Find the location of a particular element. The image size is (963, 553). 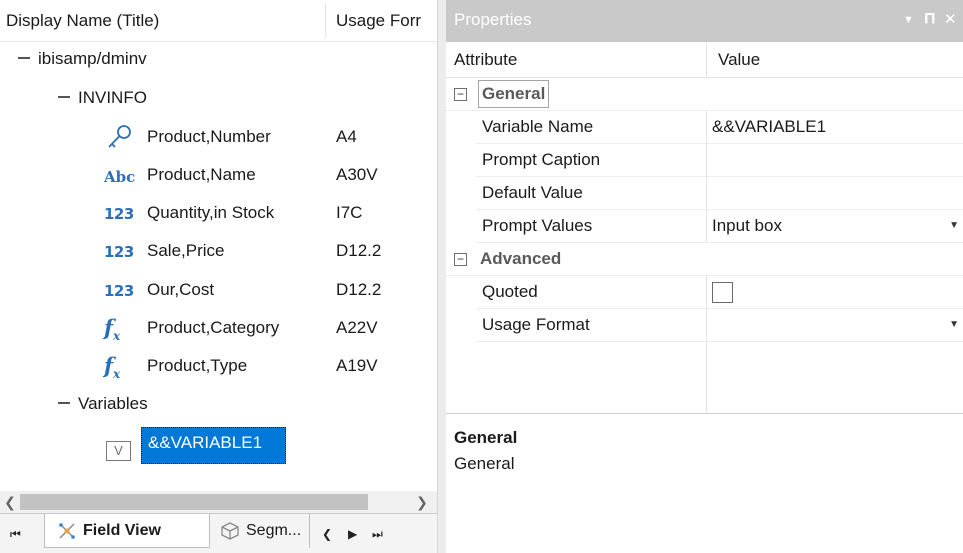

property-row-default-value: Default Value is located at coordinates (719, 193).